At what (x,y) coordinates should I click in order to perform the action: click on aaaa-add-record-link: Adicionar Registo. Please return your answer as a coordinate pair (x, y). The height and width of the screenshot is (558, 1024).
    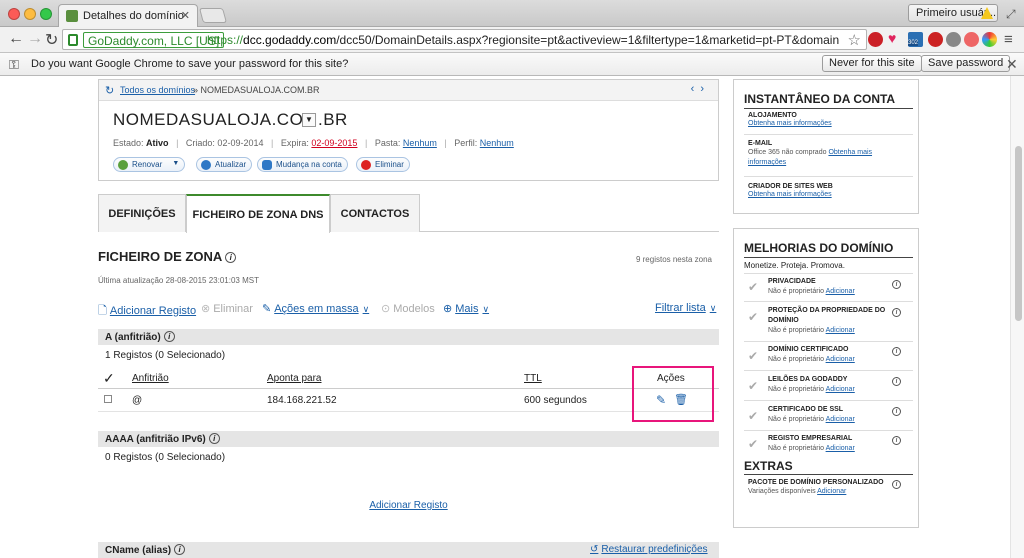
    Looking at the image, I should click on (408, 505).